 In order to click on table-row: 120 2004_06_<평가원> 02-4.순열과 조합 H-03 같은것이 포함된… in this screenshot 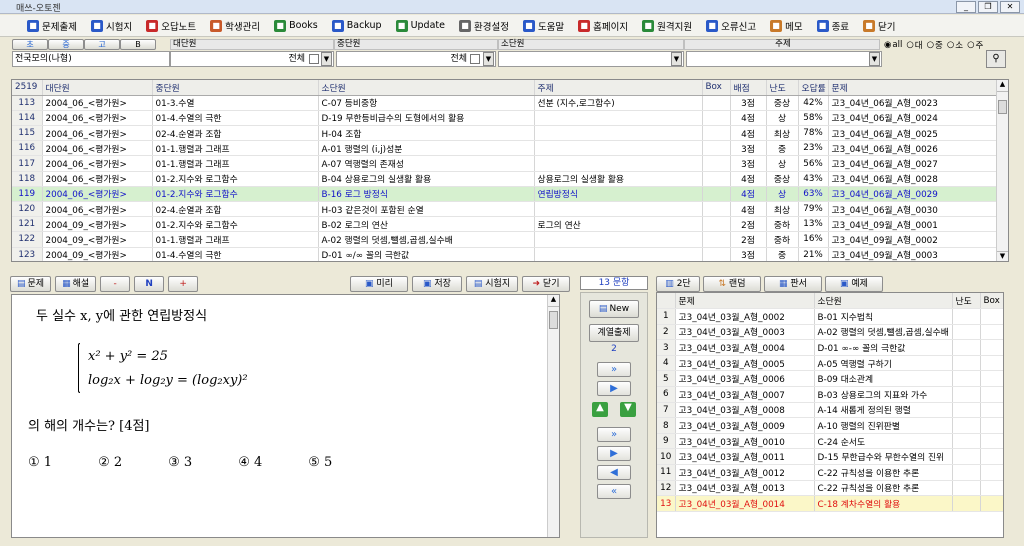, I will do `click(505, 209)`.